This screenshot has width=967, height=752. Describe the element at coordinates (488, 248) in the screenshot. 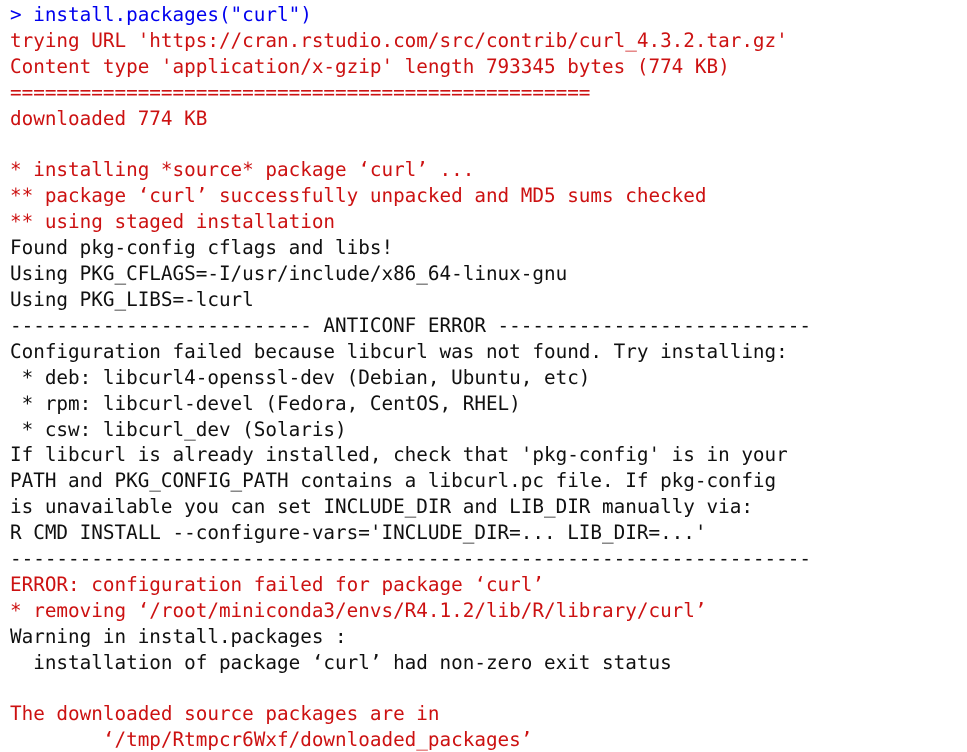

I see `console-line: Found pkg-config cflags and libs!` at that location.